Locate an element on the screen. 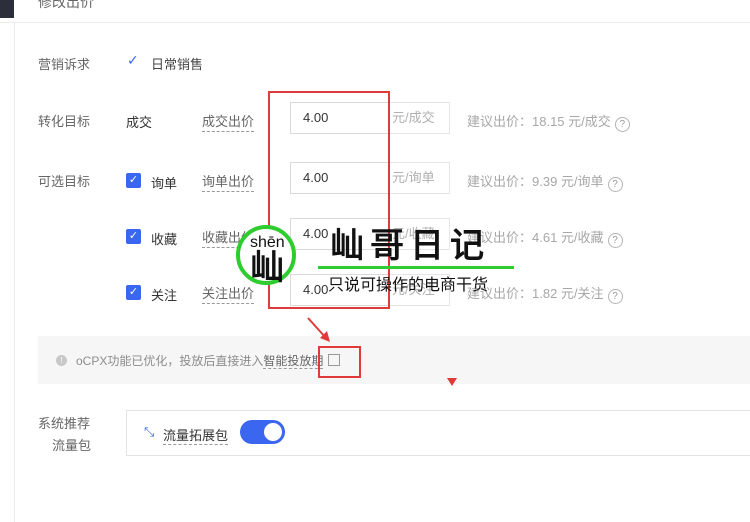  inquiry-suggest: 建议出价：9.39 元/询单? is located at coordinates (545, 181).